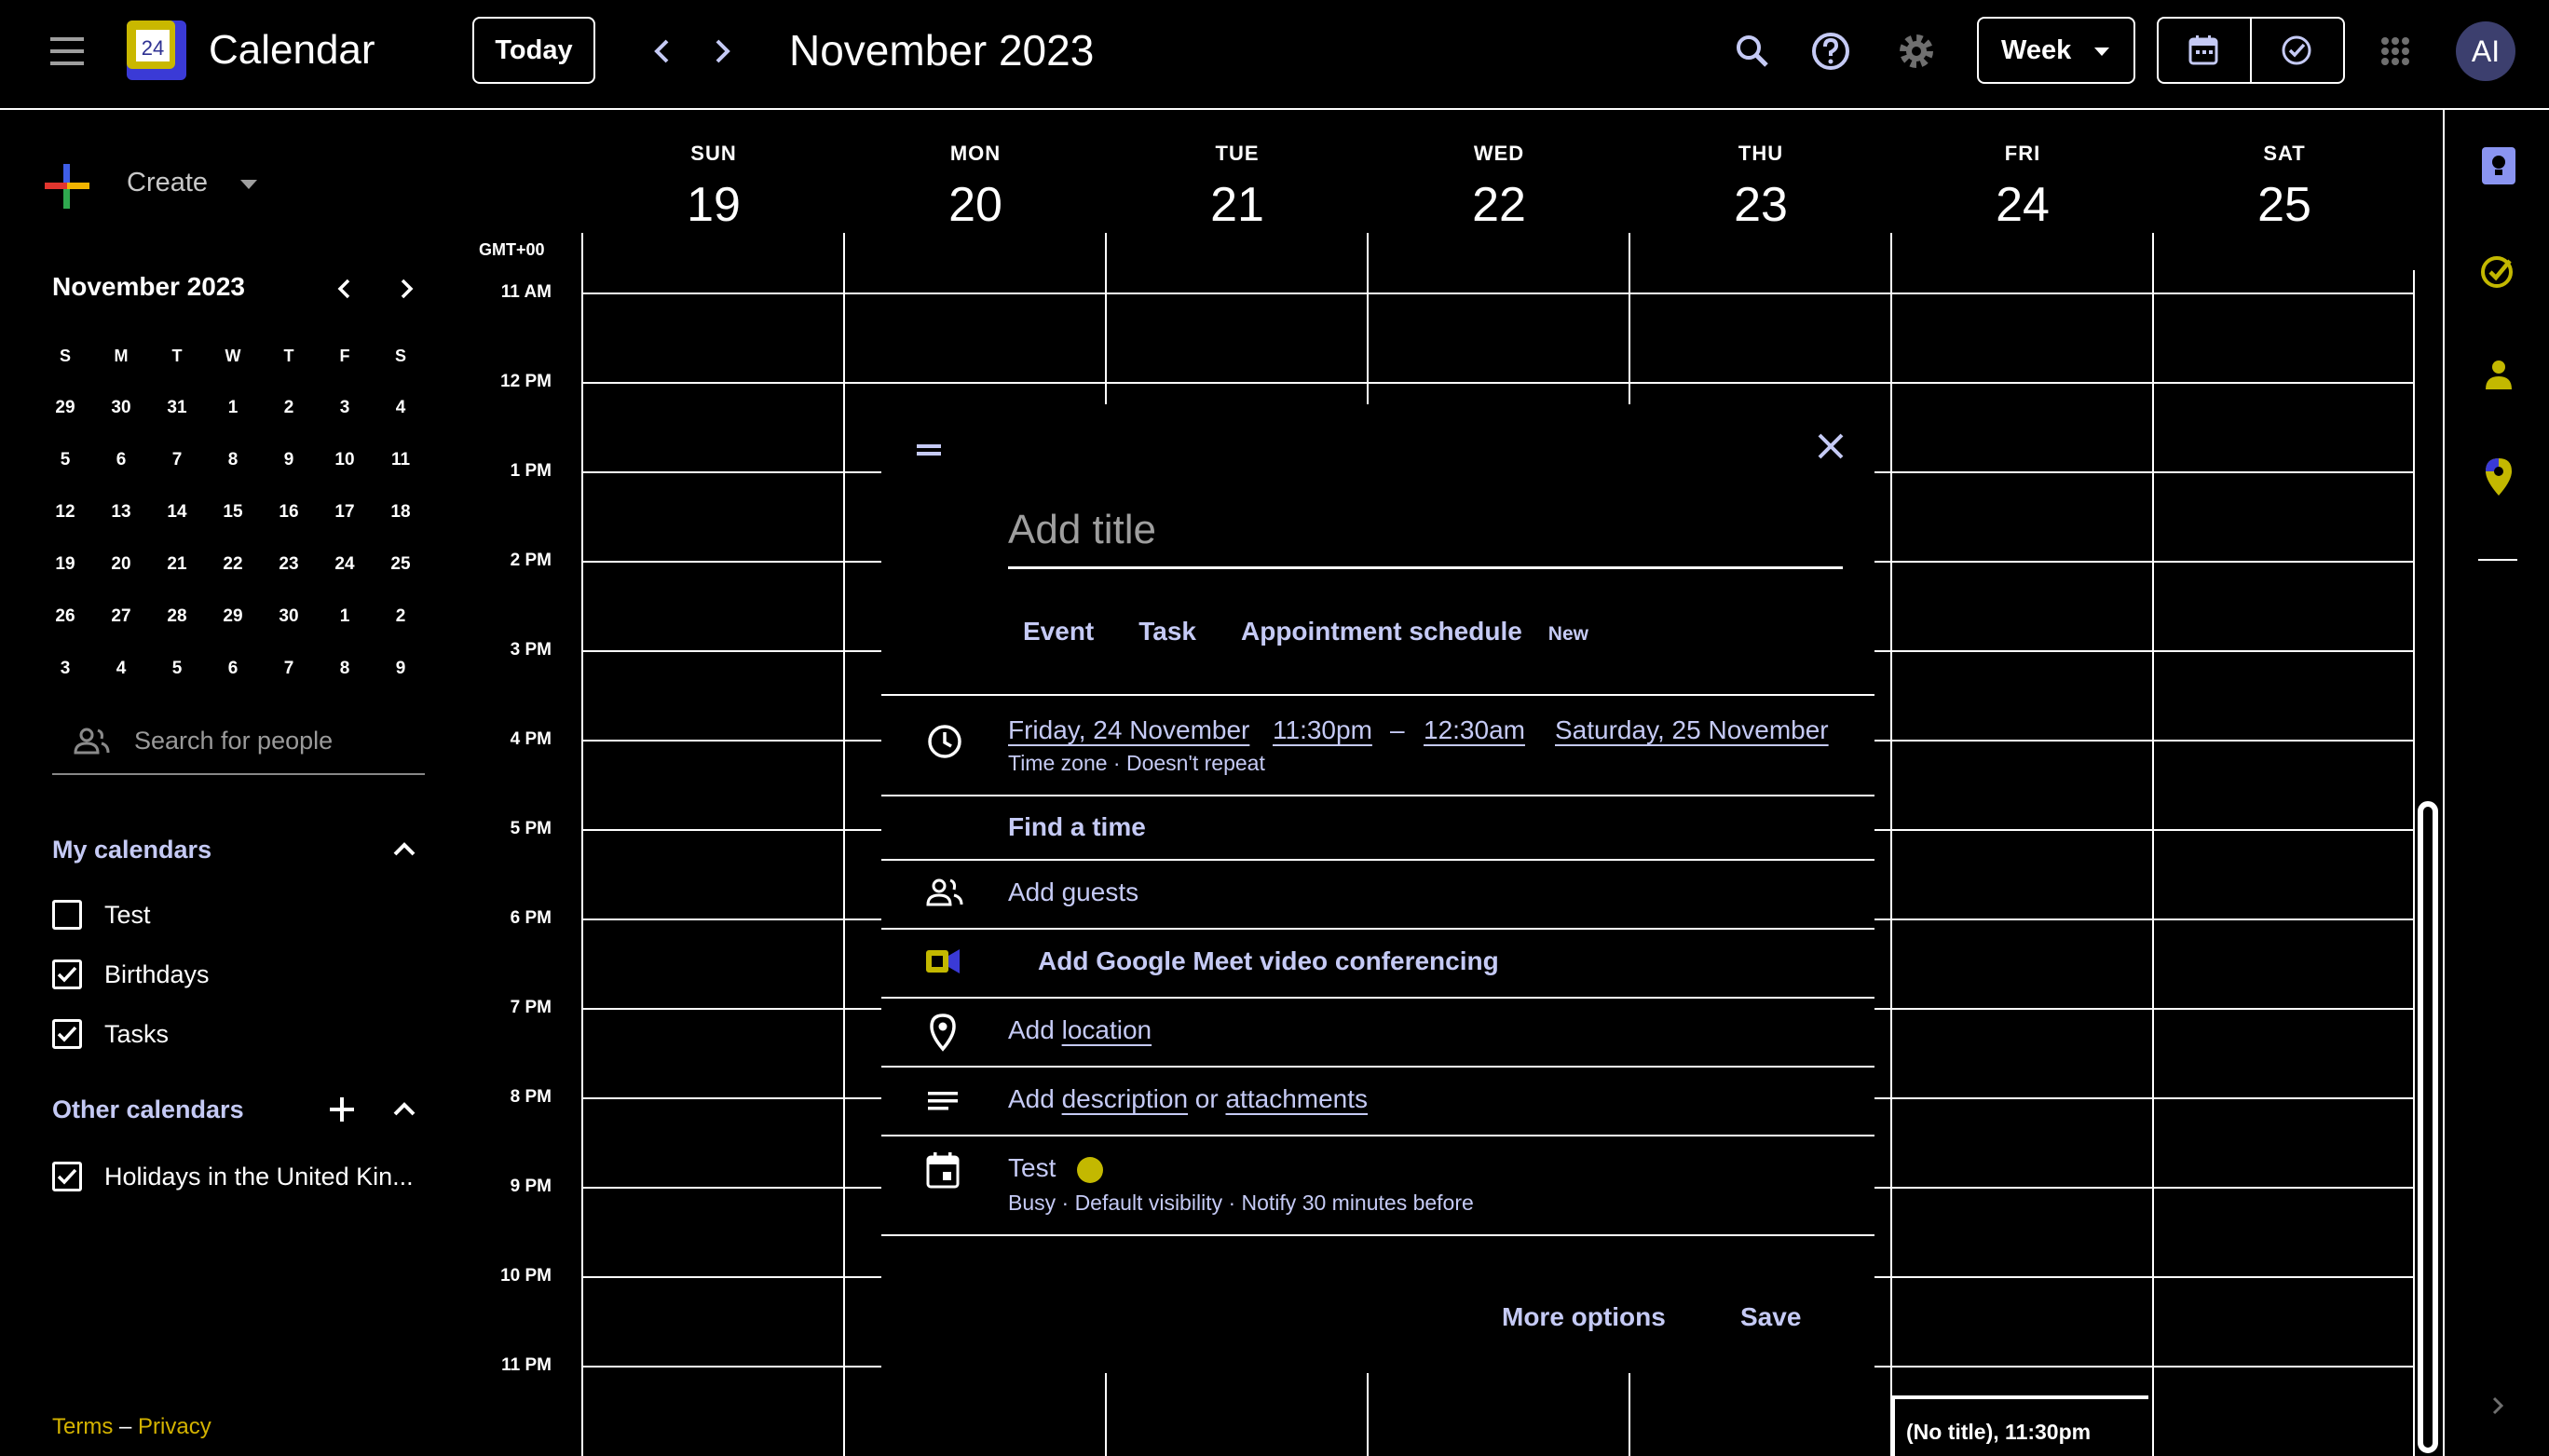 This screenshot has width=2549, height=1456. What do you see at coordinates (2498, 476) in the screenshot?
I see `maps-pin-icon` at bounding box center [2498, 476].